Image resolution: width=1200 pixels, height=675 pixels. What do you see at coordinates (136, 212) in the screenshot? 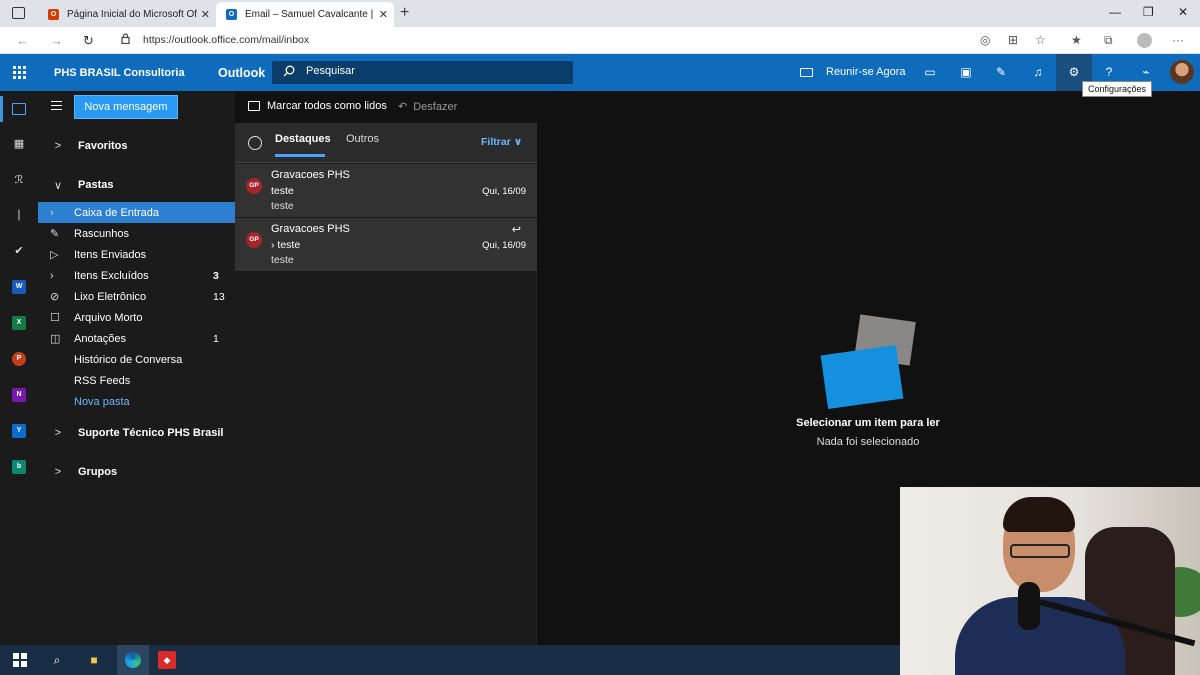
I see `folder-inbox: › Caixa de Entrada` at bounding box center [136, 212].